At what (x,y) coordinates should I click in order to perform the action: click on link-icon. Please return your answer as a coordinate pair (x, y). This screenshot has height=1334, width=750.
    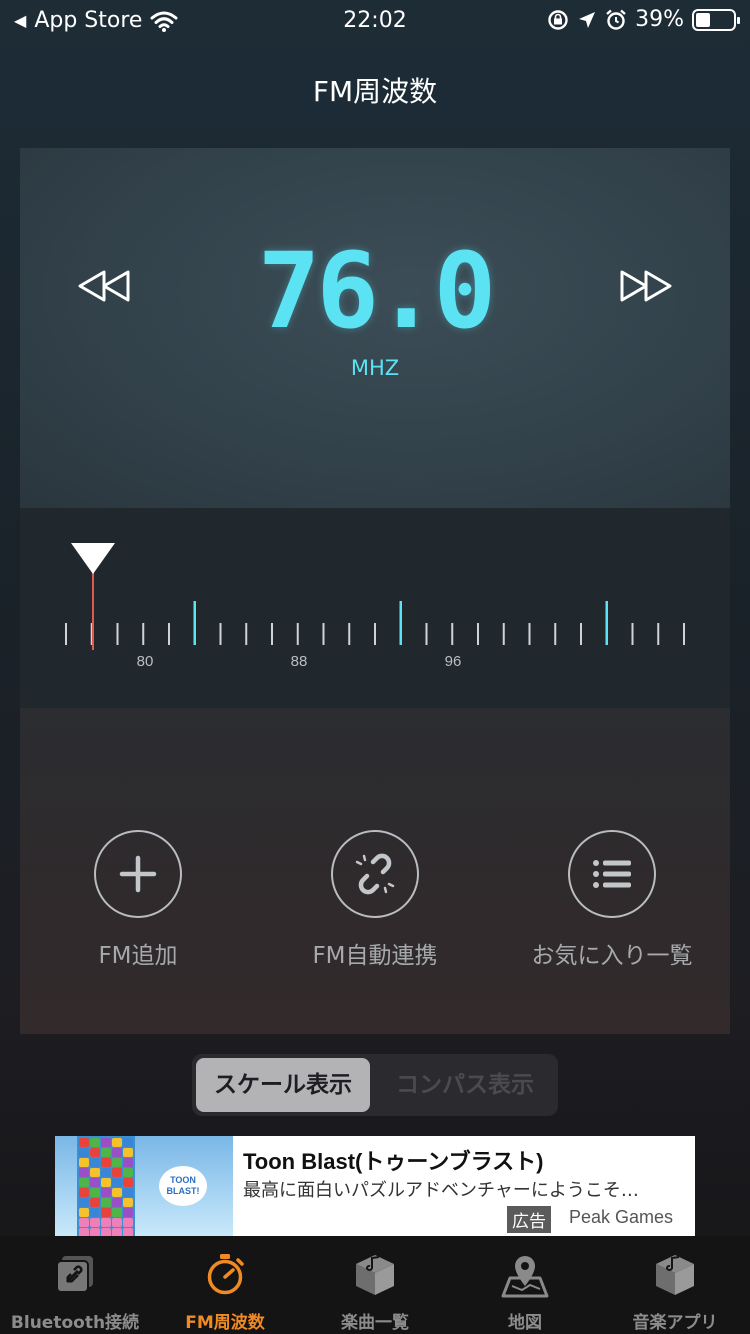
    Looking at the image, I should click on (74, 1274).